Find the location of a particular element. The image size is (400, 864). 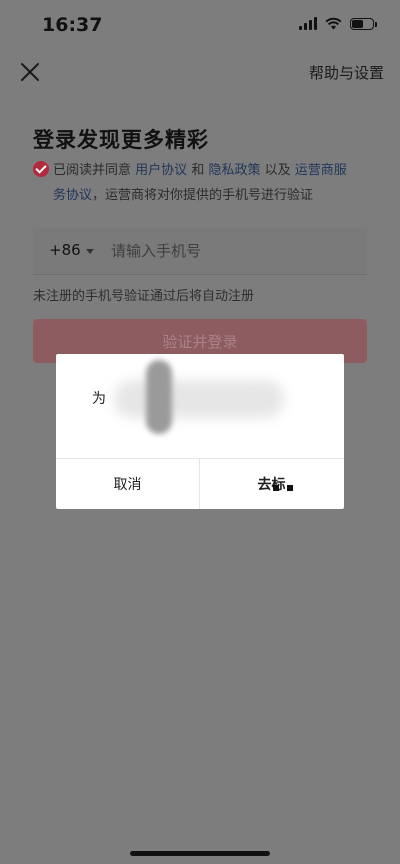

phone-input-row: +86 is located at coordinates (200, 251).